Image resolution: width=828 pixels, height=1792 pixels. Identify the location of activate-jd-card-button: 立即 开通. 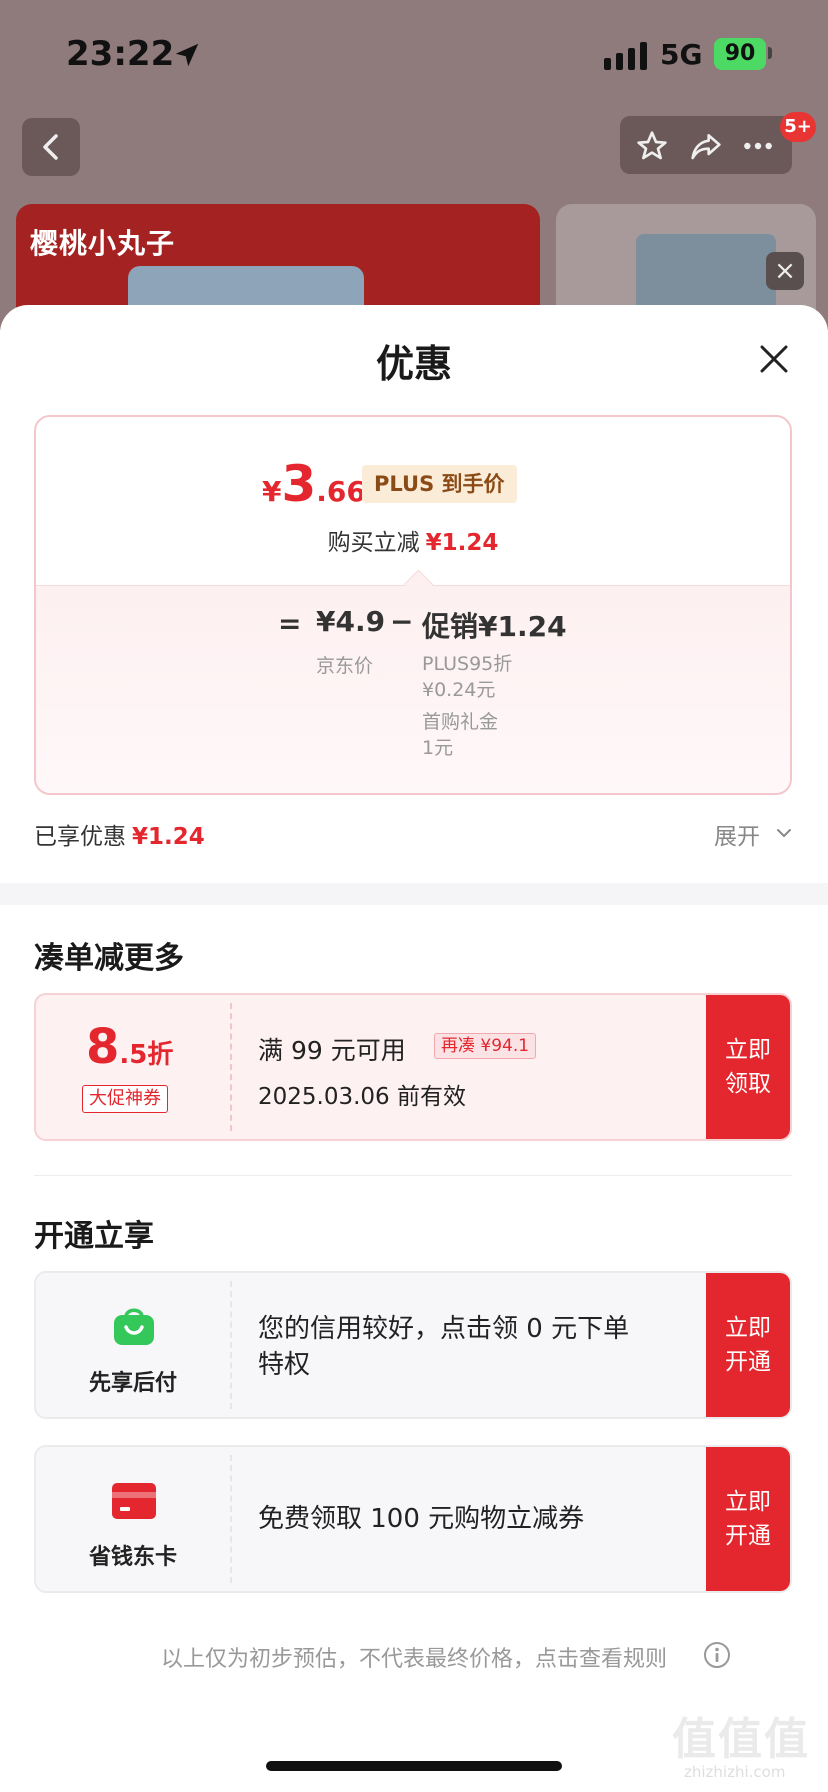
(748, 1519).